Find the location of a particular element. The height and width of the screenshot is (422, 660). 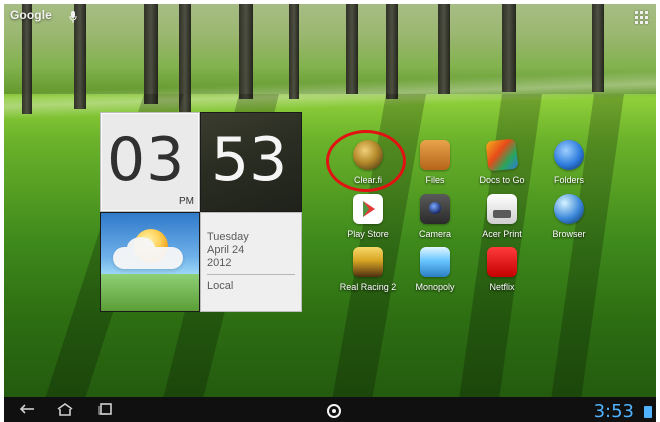

monopoly-icon is located at coordinates (435, 262).